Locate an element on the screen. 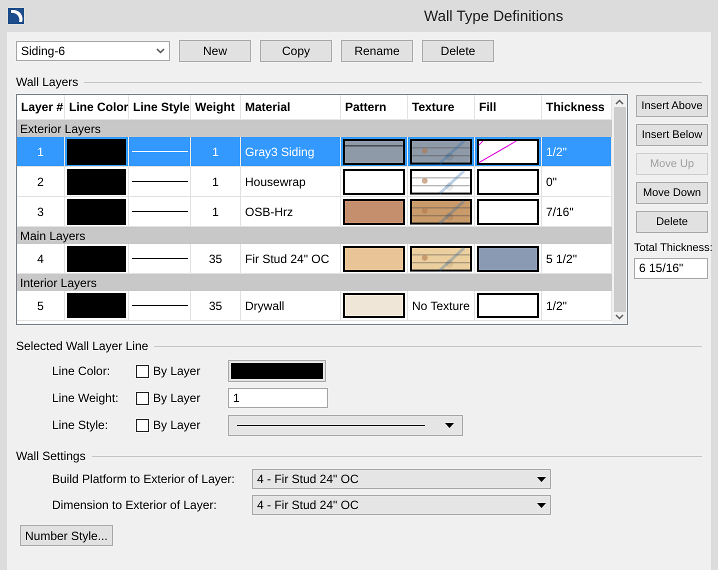  layer-row: 5 35 Drywall No Texture 1/2" is located at coordinates (314, 306).